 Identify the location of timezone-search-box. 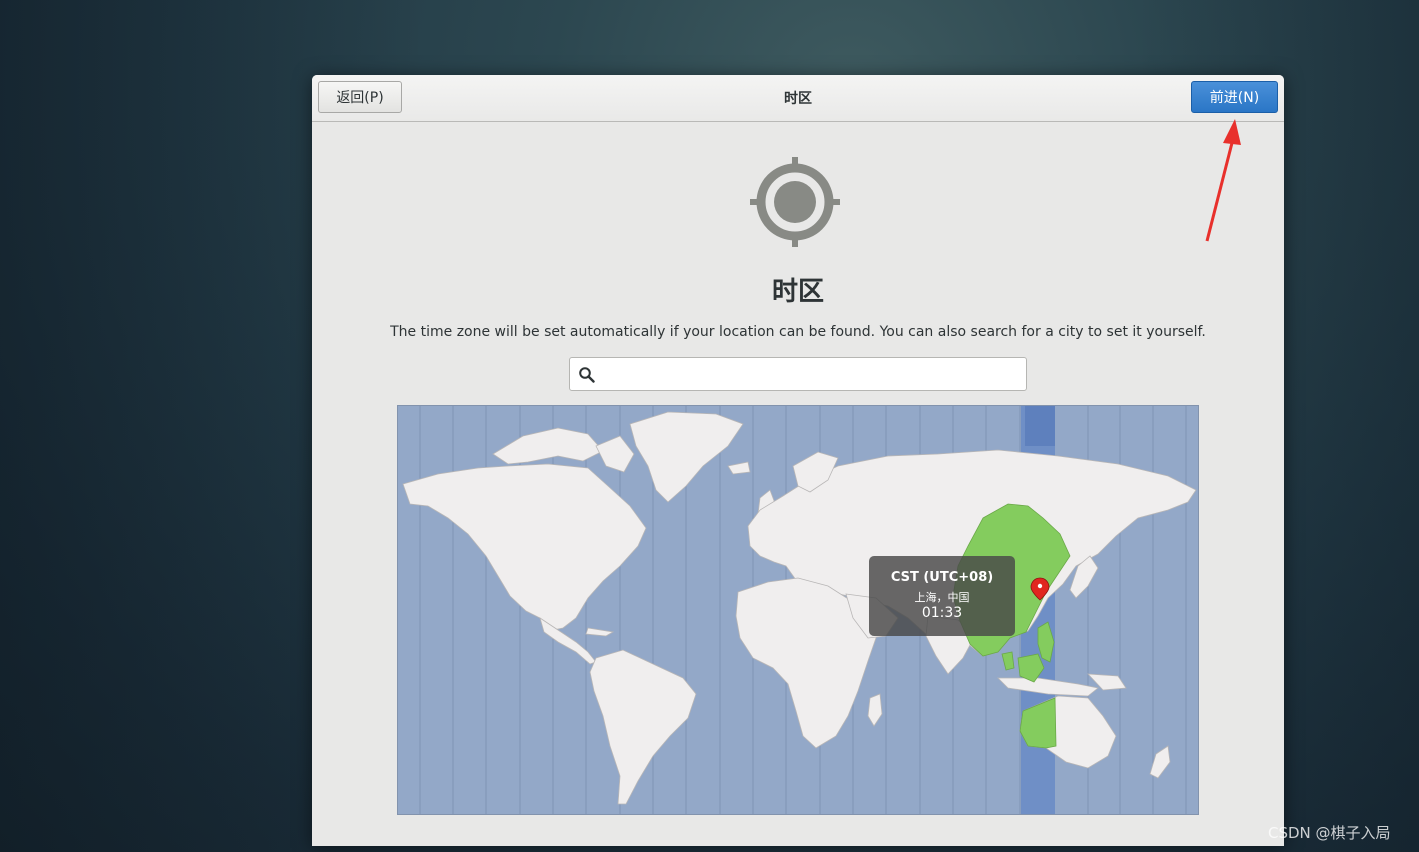
(798, 374).